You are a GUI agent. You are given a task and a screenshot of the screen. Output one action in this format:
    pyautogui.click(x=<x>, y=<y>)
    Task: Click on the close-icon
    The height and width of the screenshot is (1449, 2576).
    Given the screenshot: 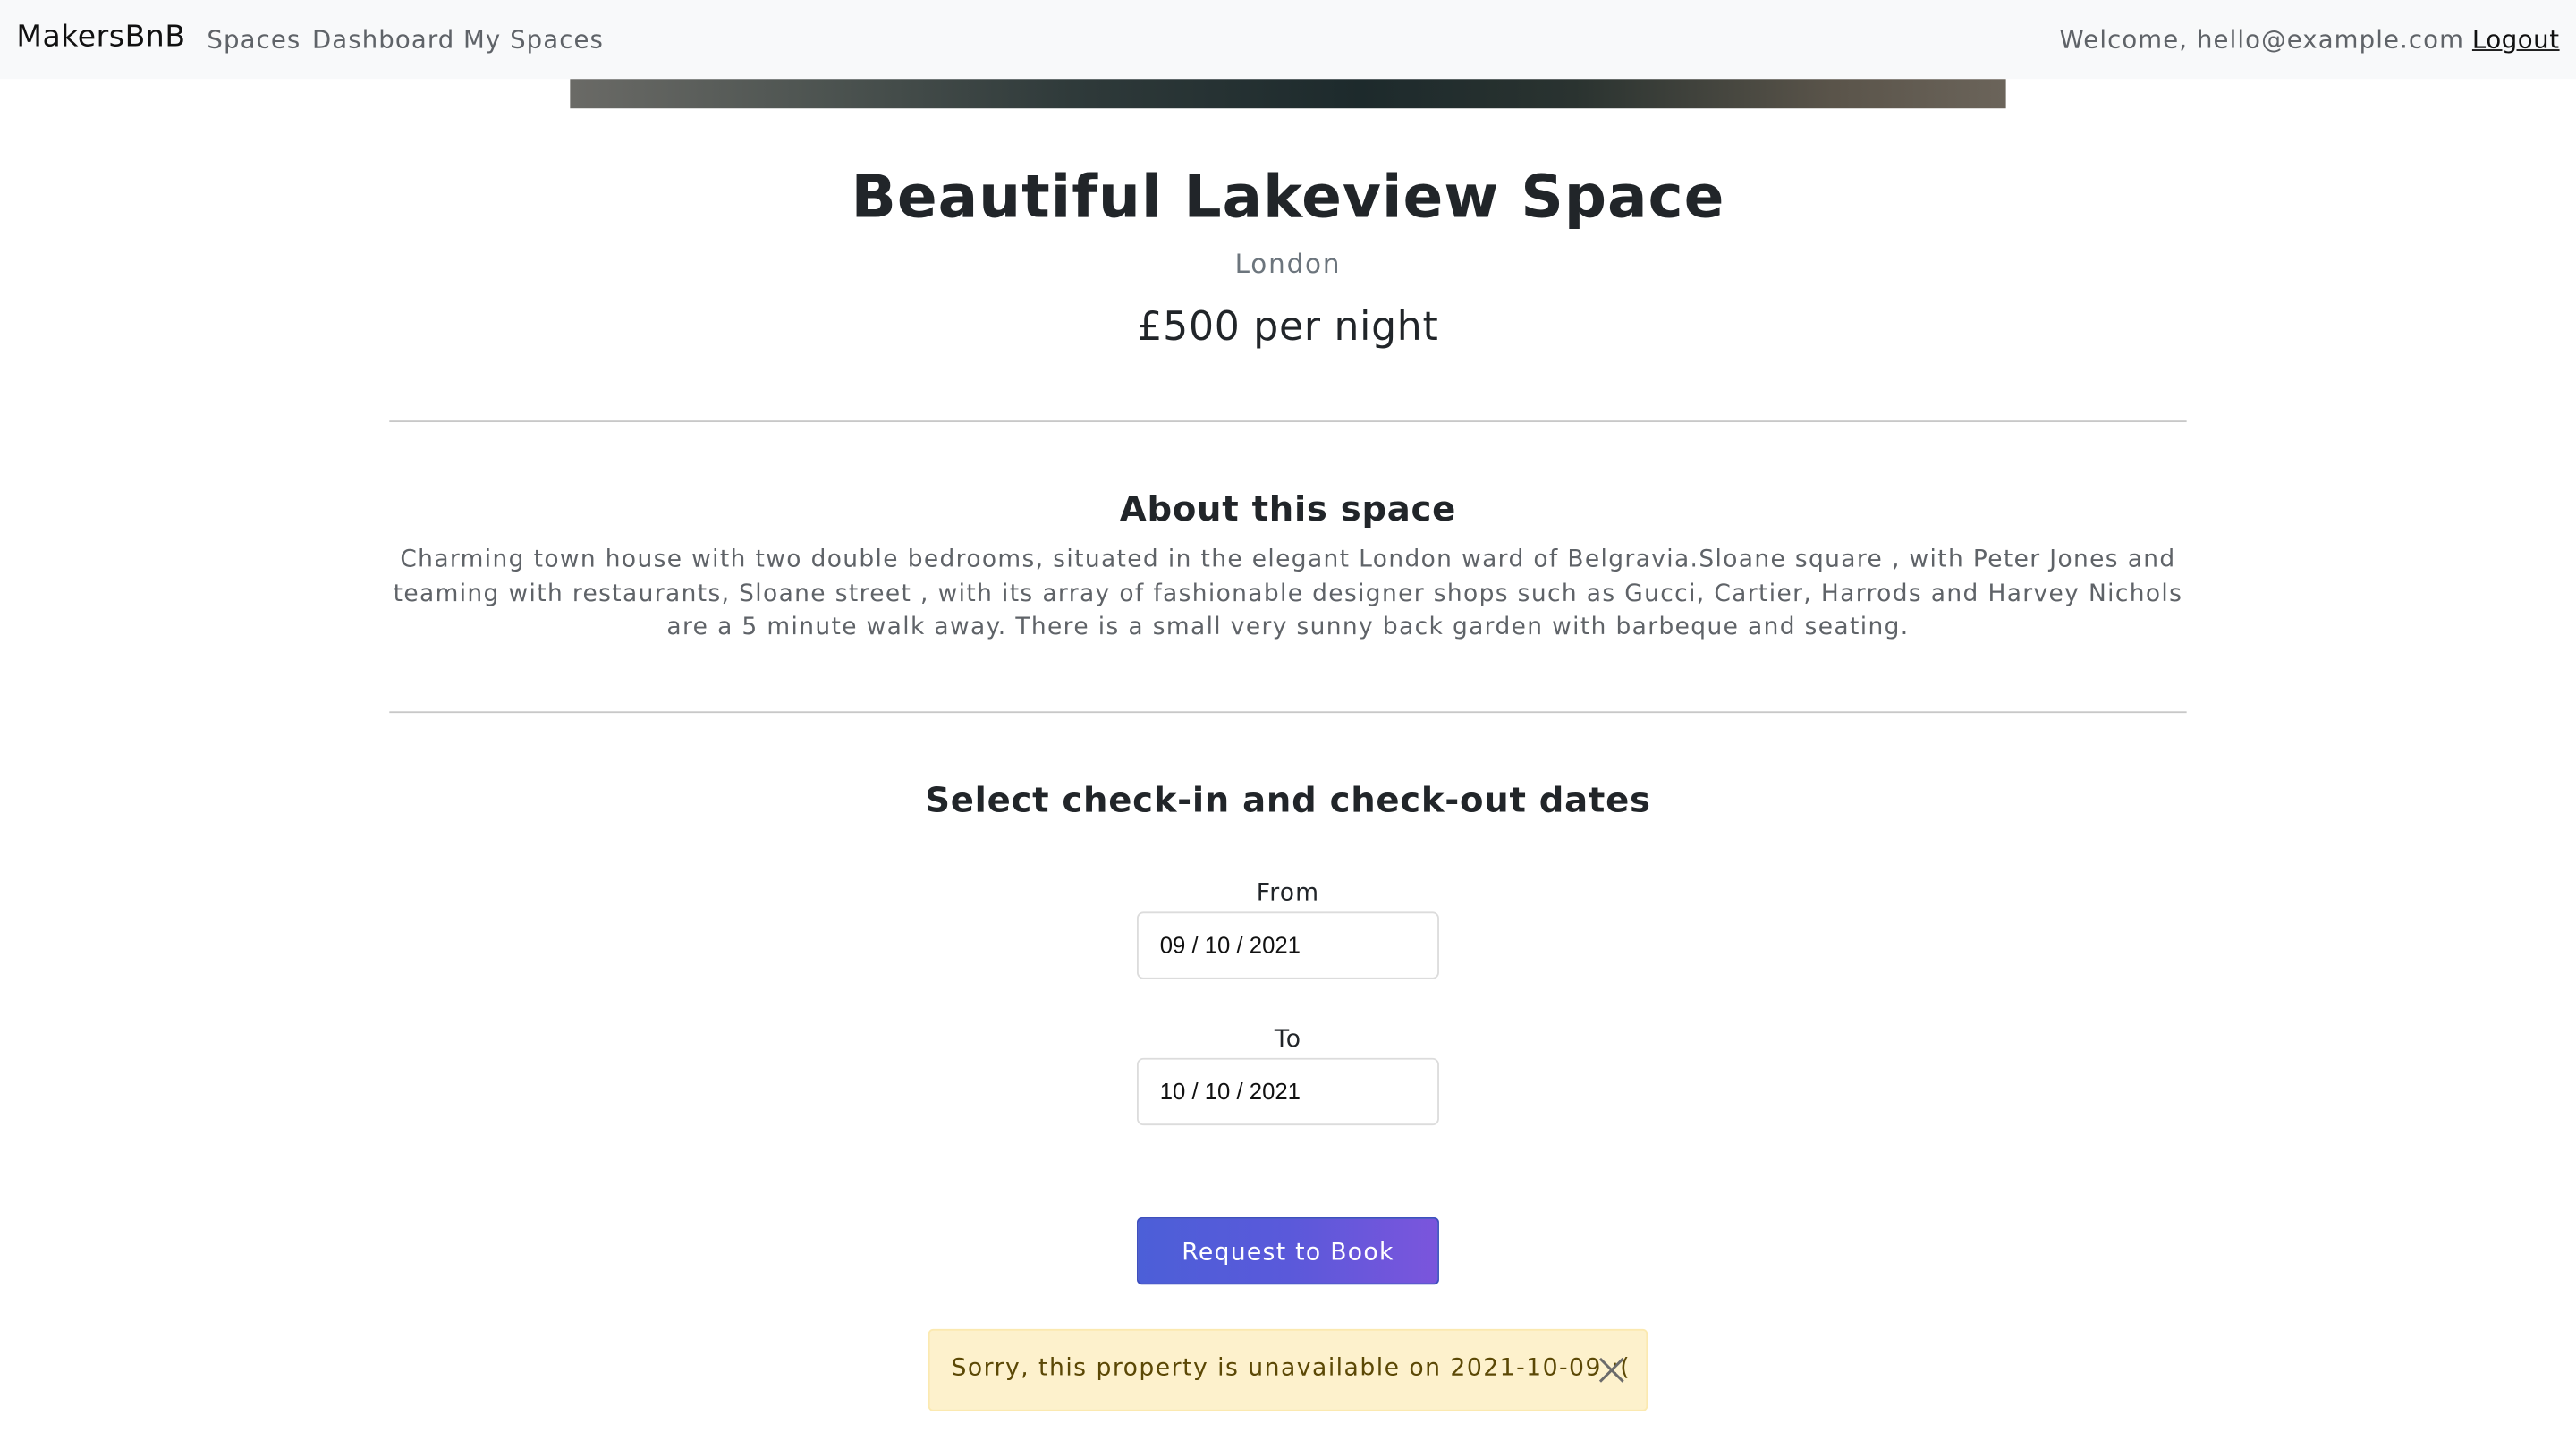 What is the action you would take?
    pyautogui.click(x=1611, y=1370)
    